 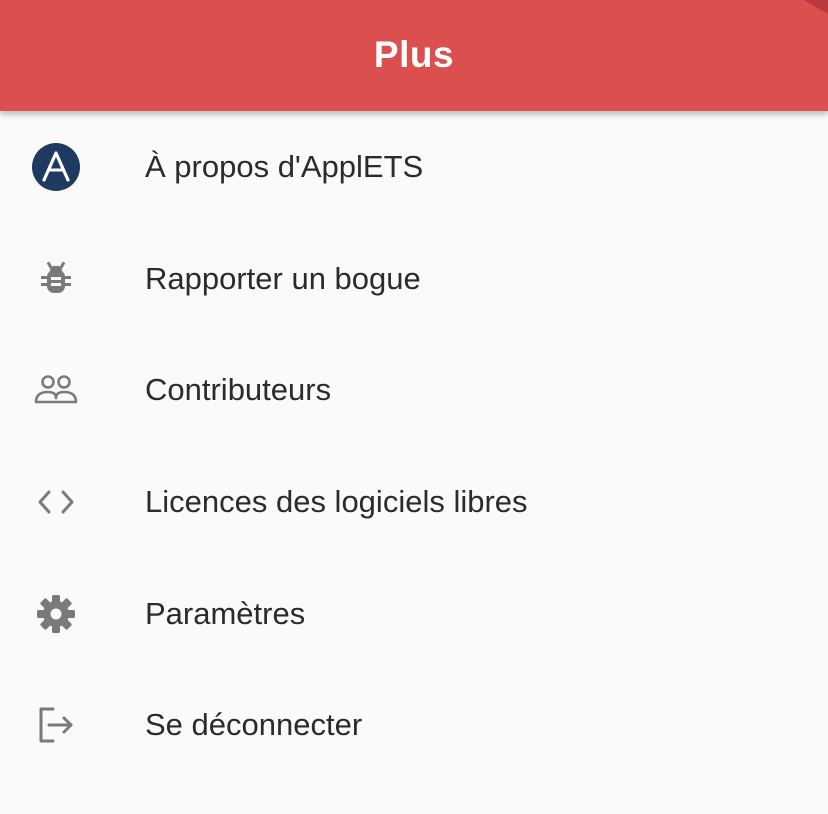 I want to click on menu-item-label: Se déconnecter, so click(x=254, y=725).